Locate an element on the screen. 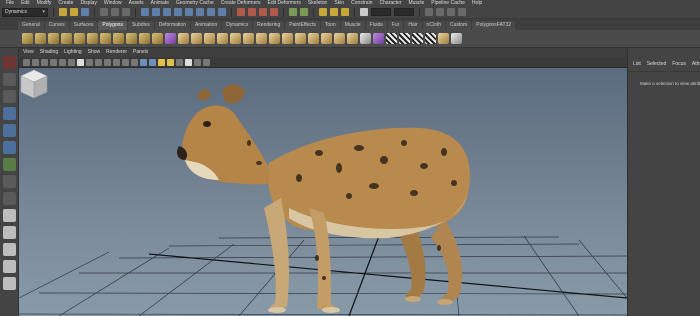  fill-hole-icon is located at coordinates (261, 38).